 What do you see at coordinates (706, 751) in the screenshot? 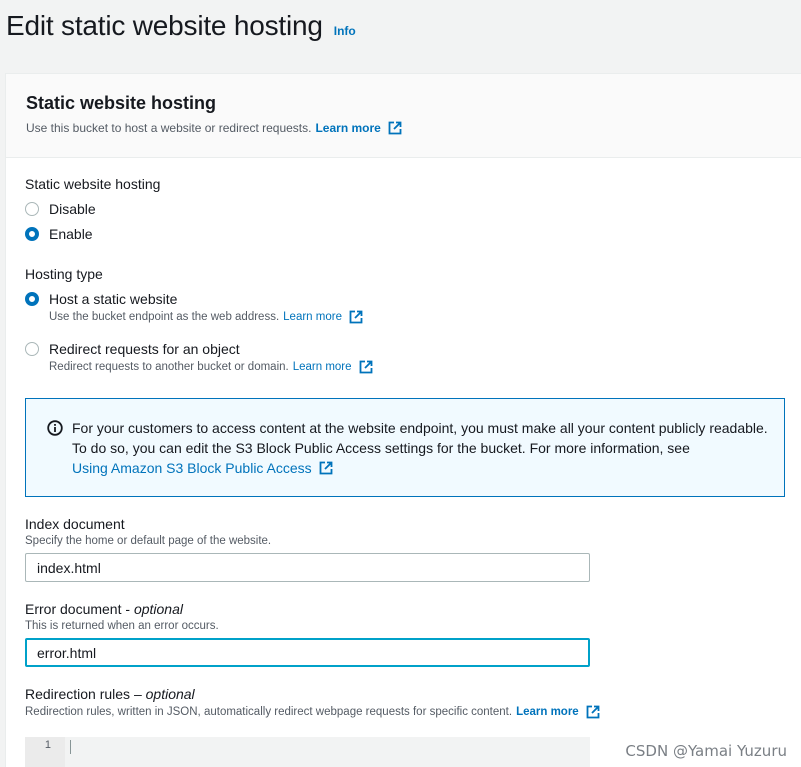
I see `watermark: CSDN @Yamai Yuzuru` at bounding box center [706, 751].